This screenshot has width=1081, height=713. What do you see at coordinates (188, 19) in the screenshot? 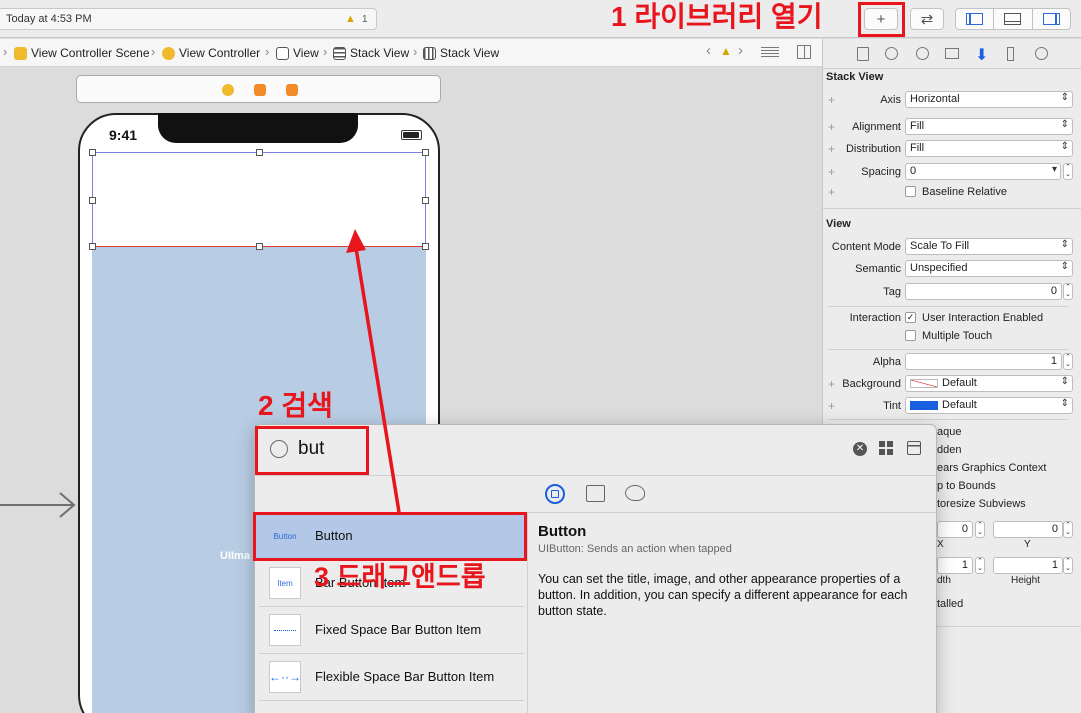
I see `activity-status-field: Today at 4:53 PM ▲ 1` at bounding box center [188, 19].